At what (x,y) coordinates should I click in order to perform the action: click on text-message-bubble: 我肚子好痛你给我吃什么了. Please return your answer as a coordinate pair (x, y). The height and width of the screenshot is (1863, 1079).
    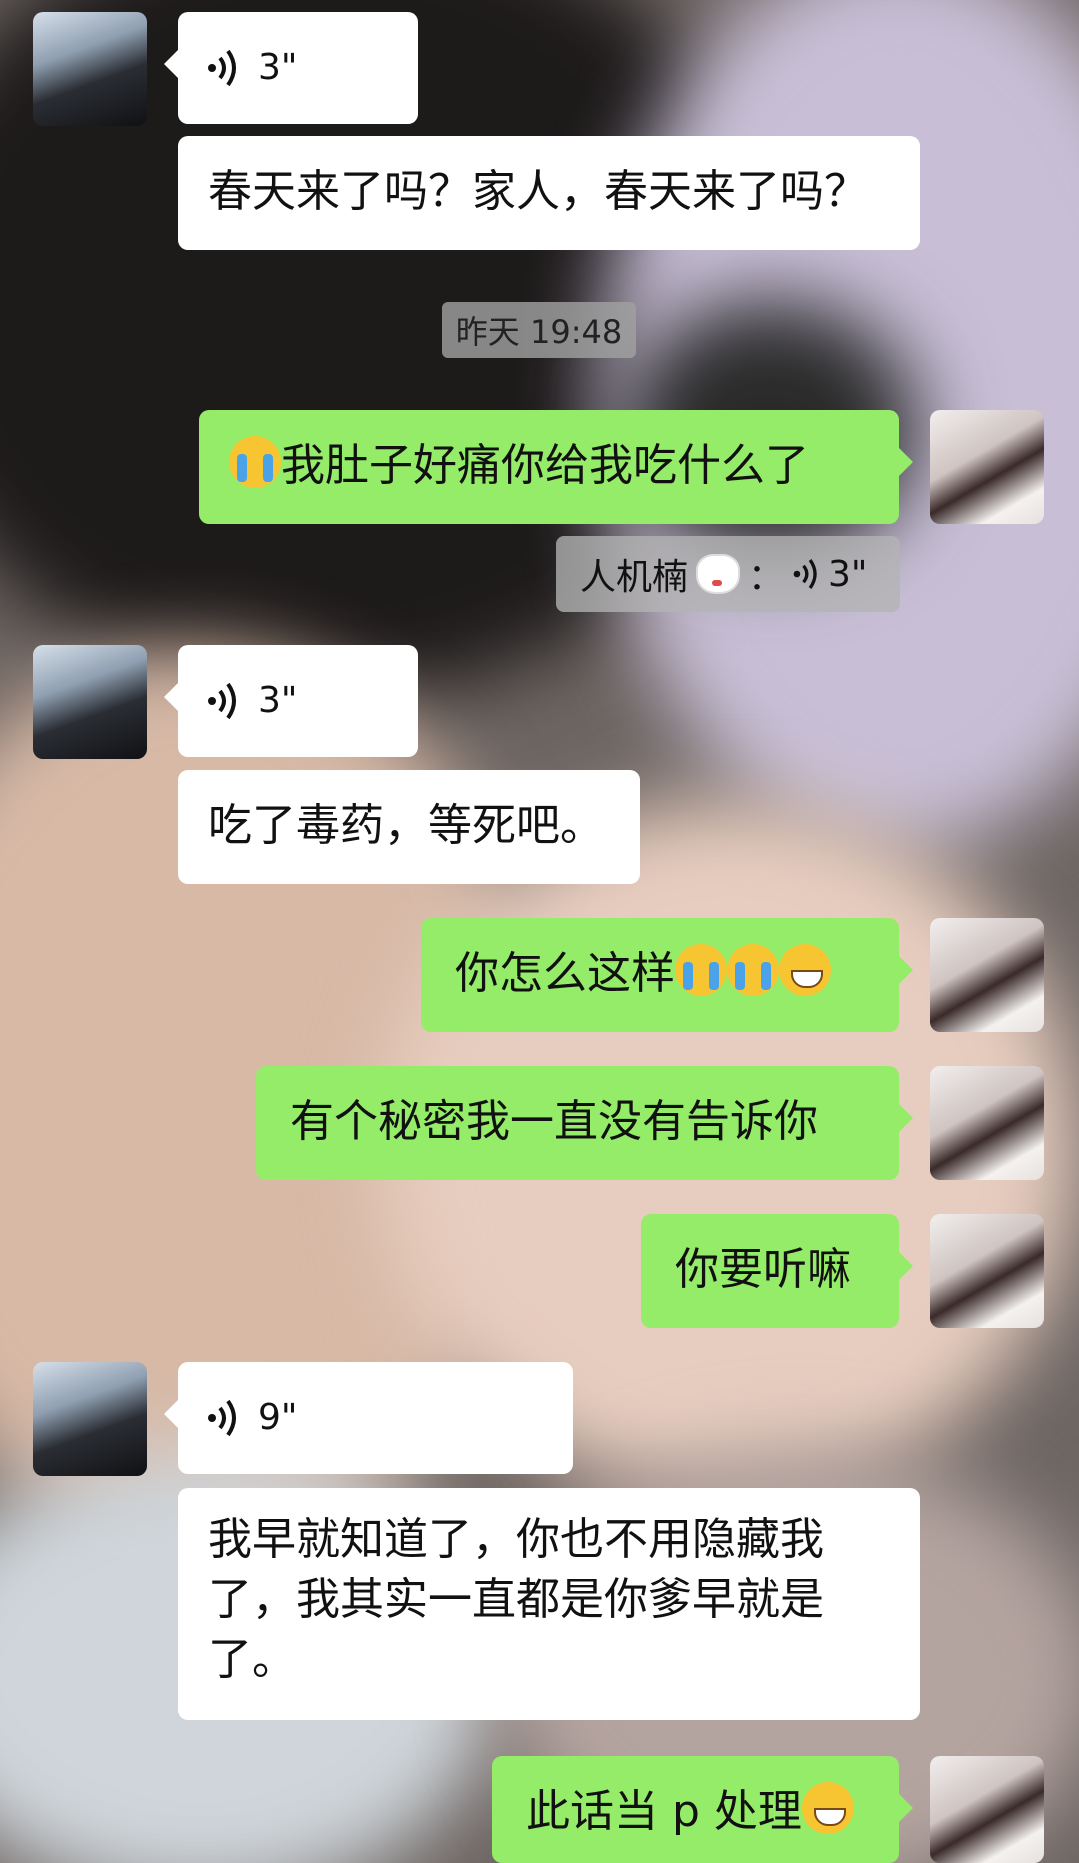
    Looking at the image, I should click on (556, 467).